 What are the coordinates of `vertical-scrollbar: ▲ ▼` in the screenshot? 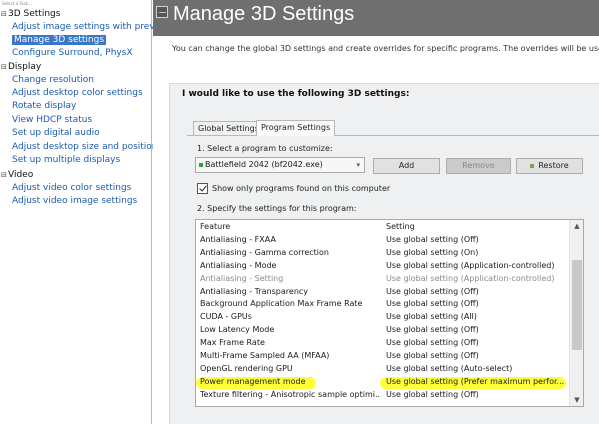 It's located at (576, 313).